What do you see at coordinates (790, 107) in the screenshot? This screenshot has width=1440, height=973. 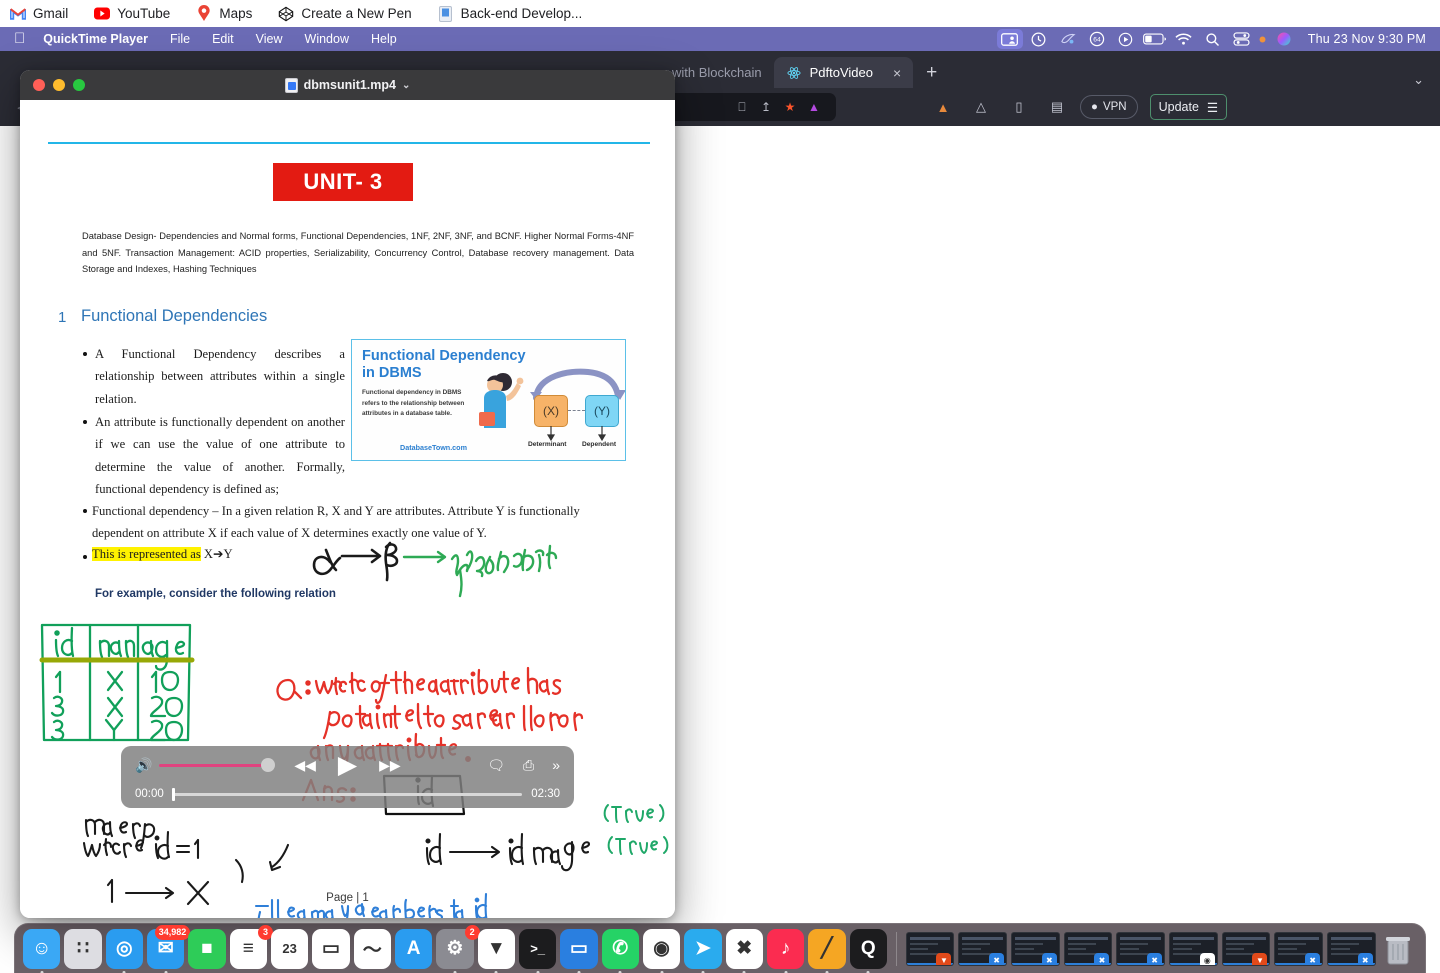 I see `brave-shield-icon: ★` at bounding box center [790, 107].